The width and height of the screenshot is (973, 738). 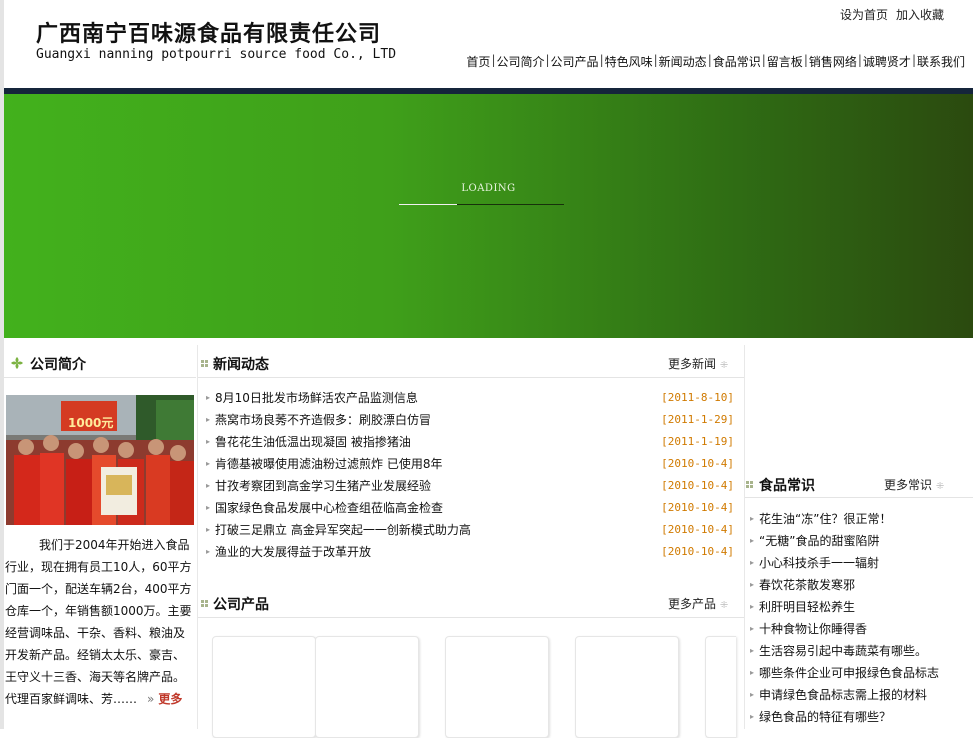 What do you see at coordinates (288, 553) in the screenshot?
I see `news-item-title: 渔业的大发展得益于改革开放` at bounding box center [288, 553].